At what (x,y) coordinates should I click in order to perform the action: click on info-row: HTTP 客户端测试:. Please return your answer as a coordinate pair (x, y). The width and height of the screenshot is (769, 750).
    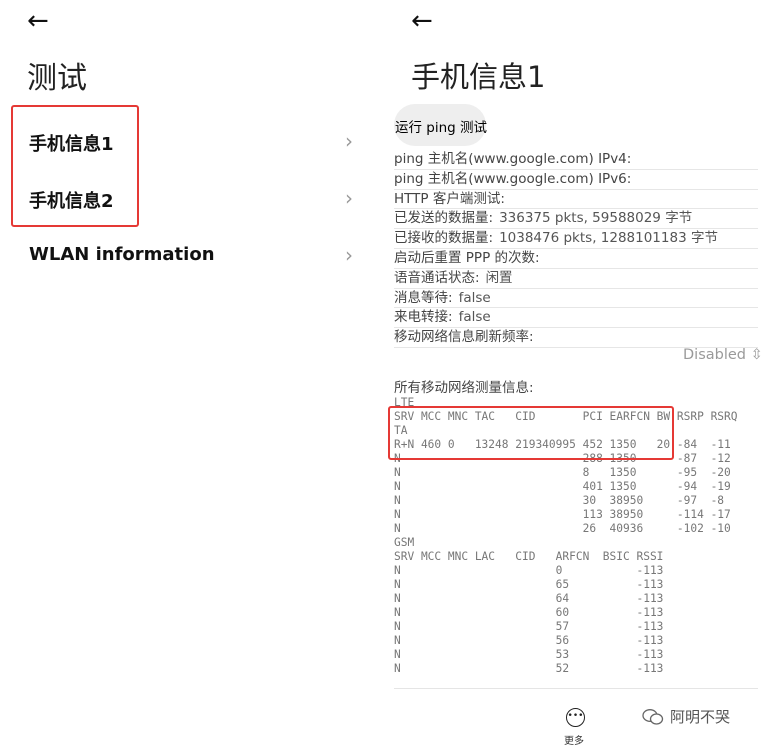
    Looking at the image, I should click on (576, 200).